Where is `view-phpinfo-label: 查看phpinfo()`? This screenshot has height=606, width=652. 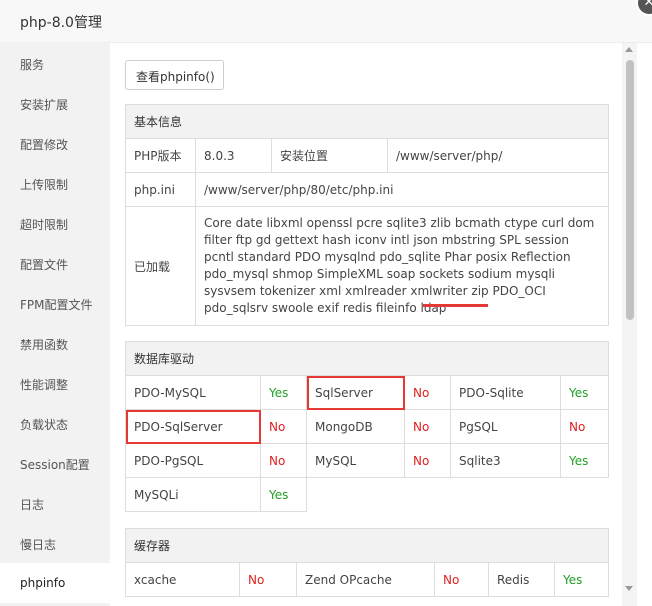
view-phpinfo-label: 查看phpinfo() is located at coordinates (175, 77).